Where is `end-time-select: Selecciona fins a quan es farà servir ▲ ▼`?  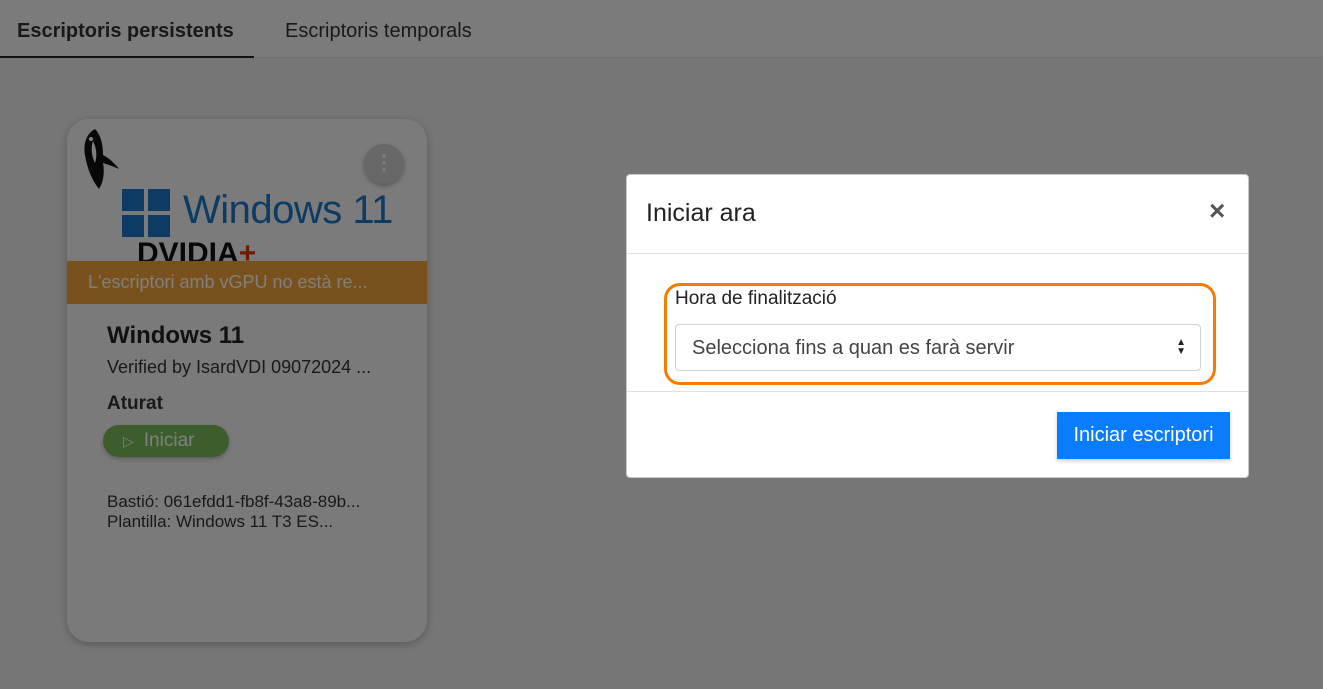
end-time-select: Selecciona fins a quan es farà servir ▲ ▼ is located at coordinates (938, 347).